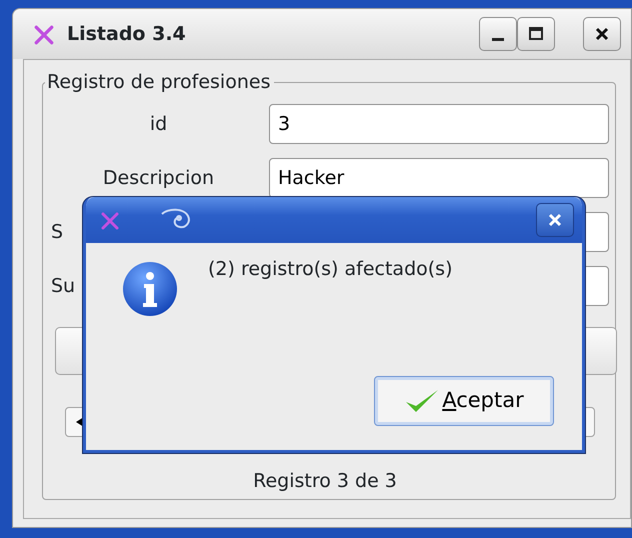 This screenshot has width=632, height=538. I want to click on window-title: Listado 3.4, so click(127, 34).